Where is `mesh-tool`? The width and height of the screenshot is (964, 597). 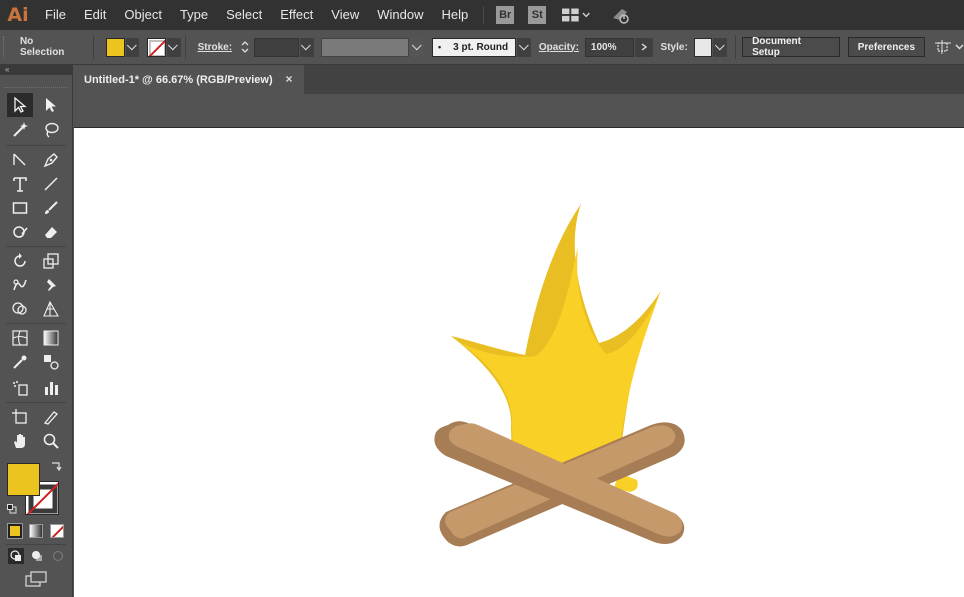
mesh-tool is located at coordinates (20, 338).